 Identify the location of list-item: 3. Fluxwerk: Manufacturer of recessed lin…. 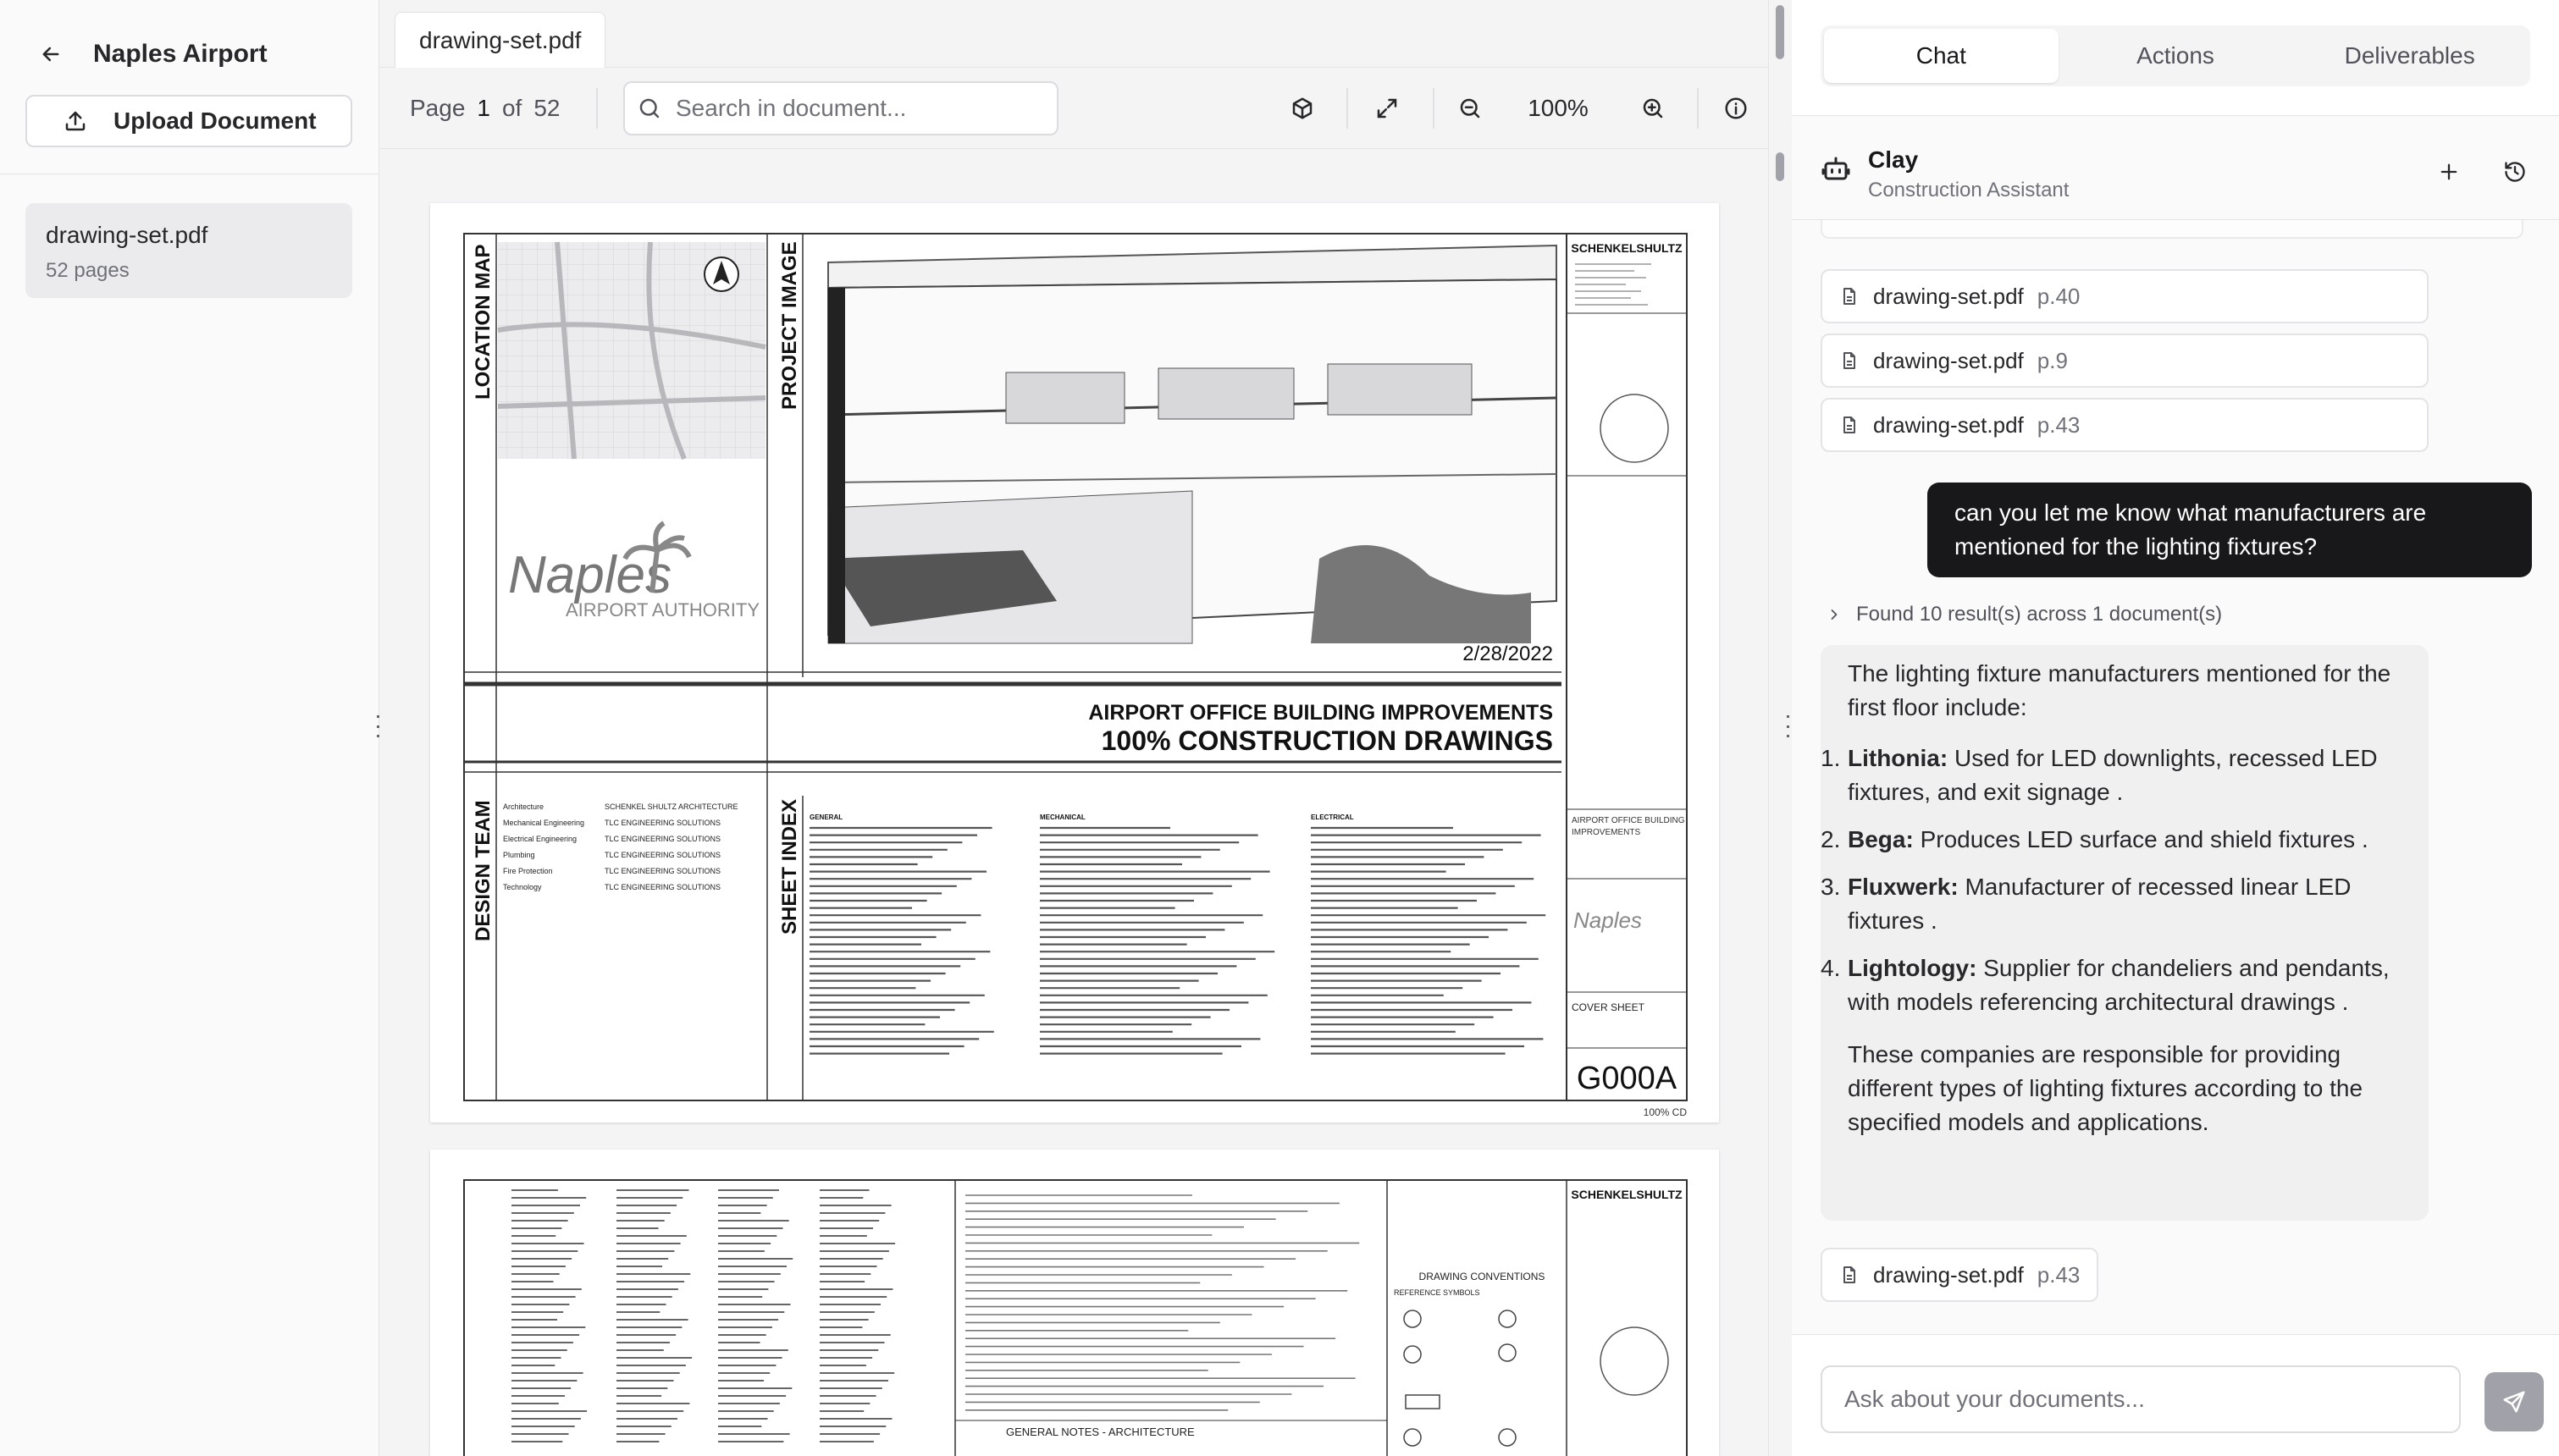
(2111, 904).